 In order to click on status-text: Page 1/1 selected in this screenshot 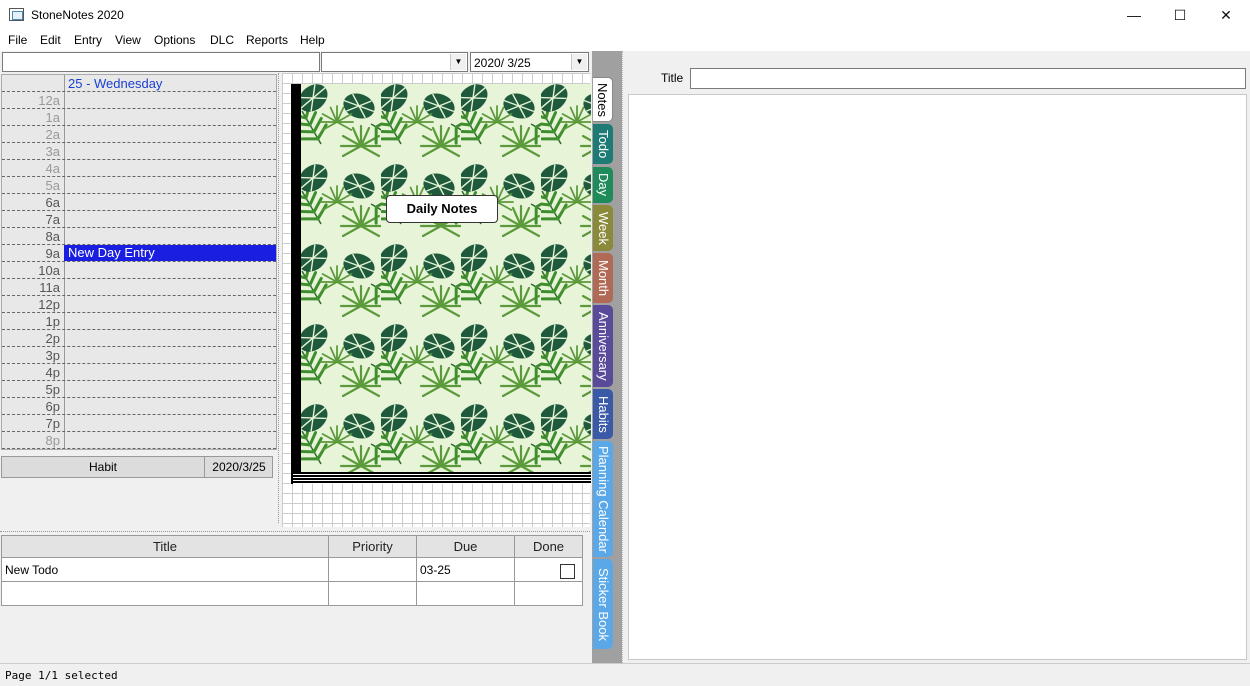, I will do `click(61, 675)`.